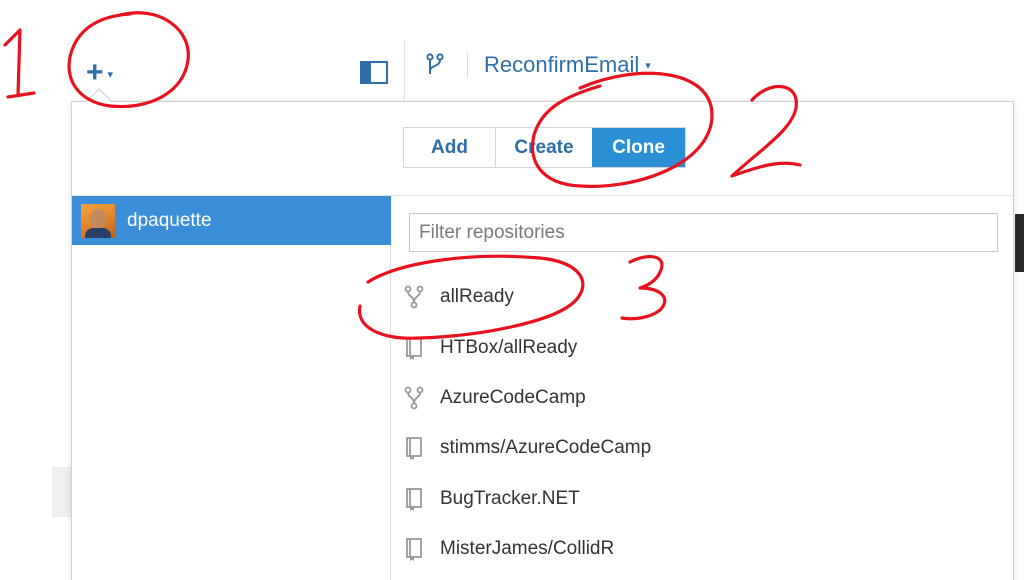  Describe the element at coordinates (527, 549) in the screenshot. I see `repo-name: MisterJames/CollidR` at that location.